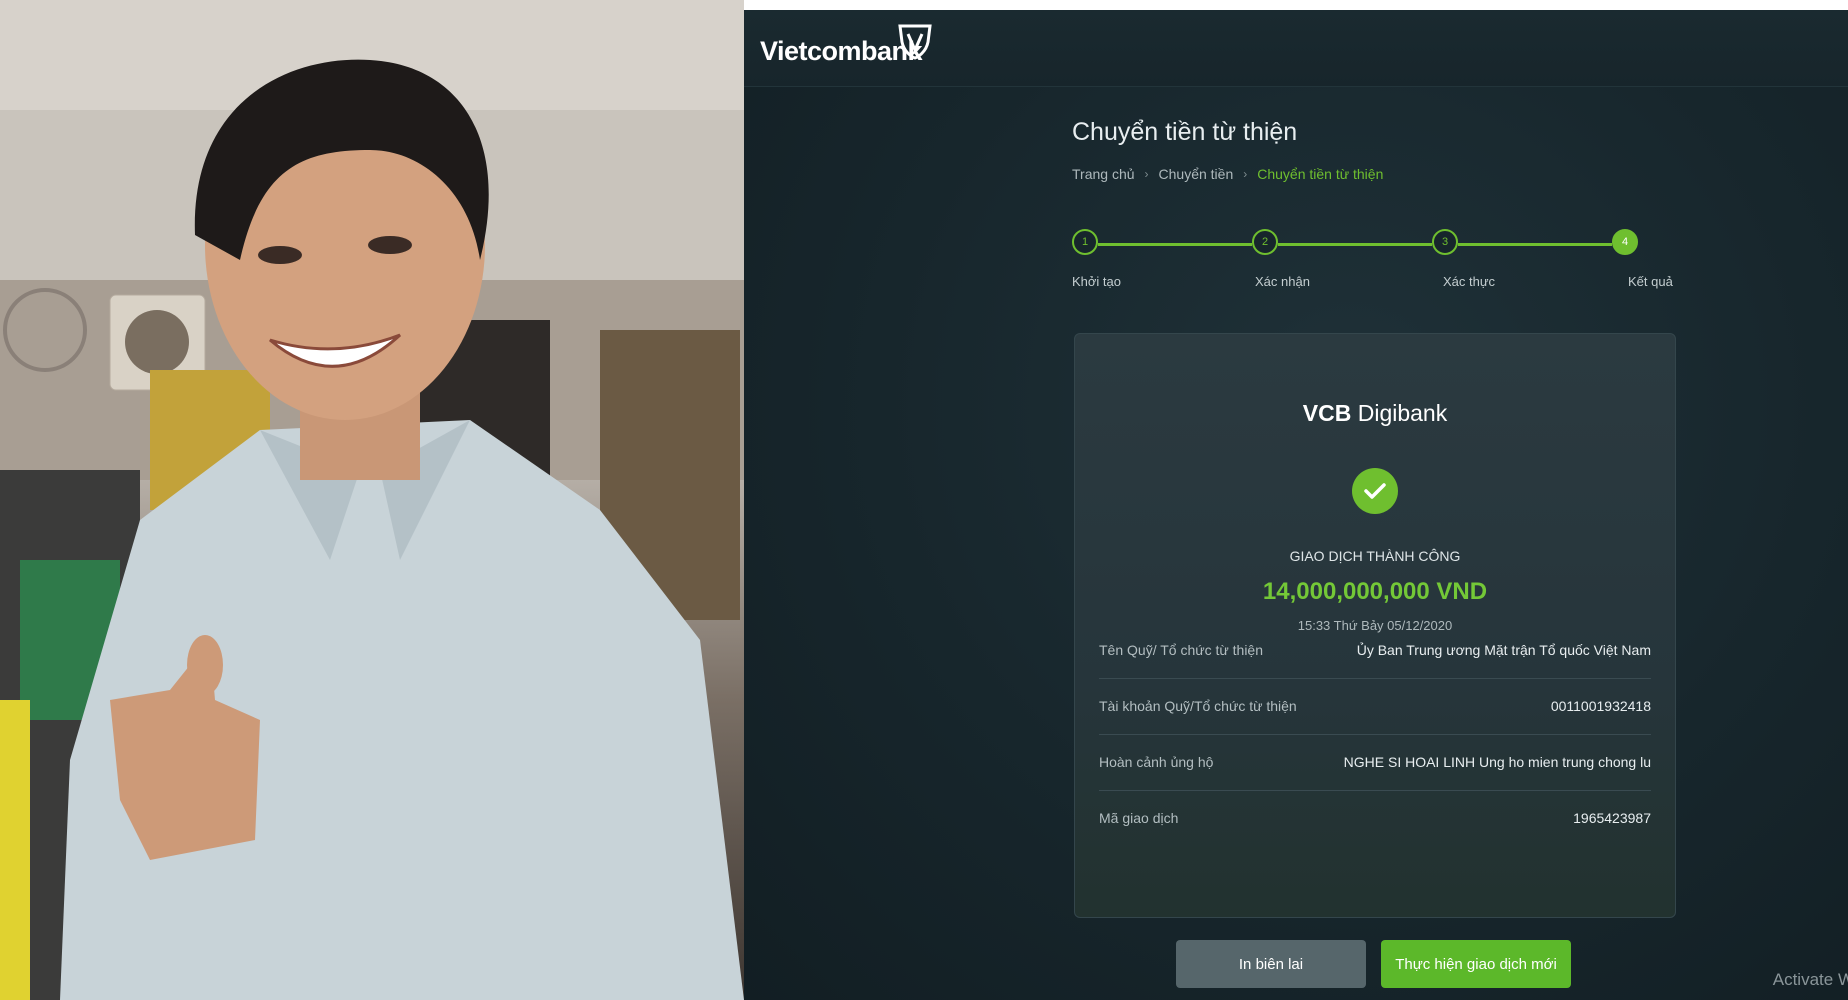 The width and height of the screenshot is (1848, 1000). What do you see at coordinates (1198, 706) in the screenshot?
I see `info-label: Tài khoản Quỹ/Tổ chức từ thiện` at bounding box center [1198, 706].